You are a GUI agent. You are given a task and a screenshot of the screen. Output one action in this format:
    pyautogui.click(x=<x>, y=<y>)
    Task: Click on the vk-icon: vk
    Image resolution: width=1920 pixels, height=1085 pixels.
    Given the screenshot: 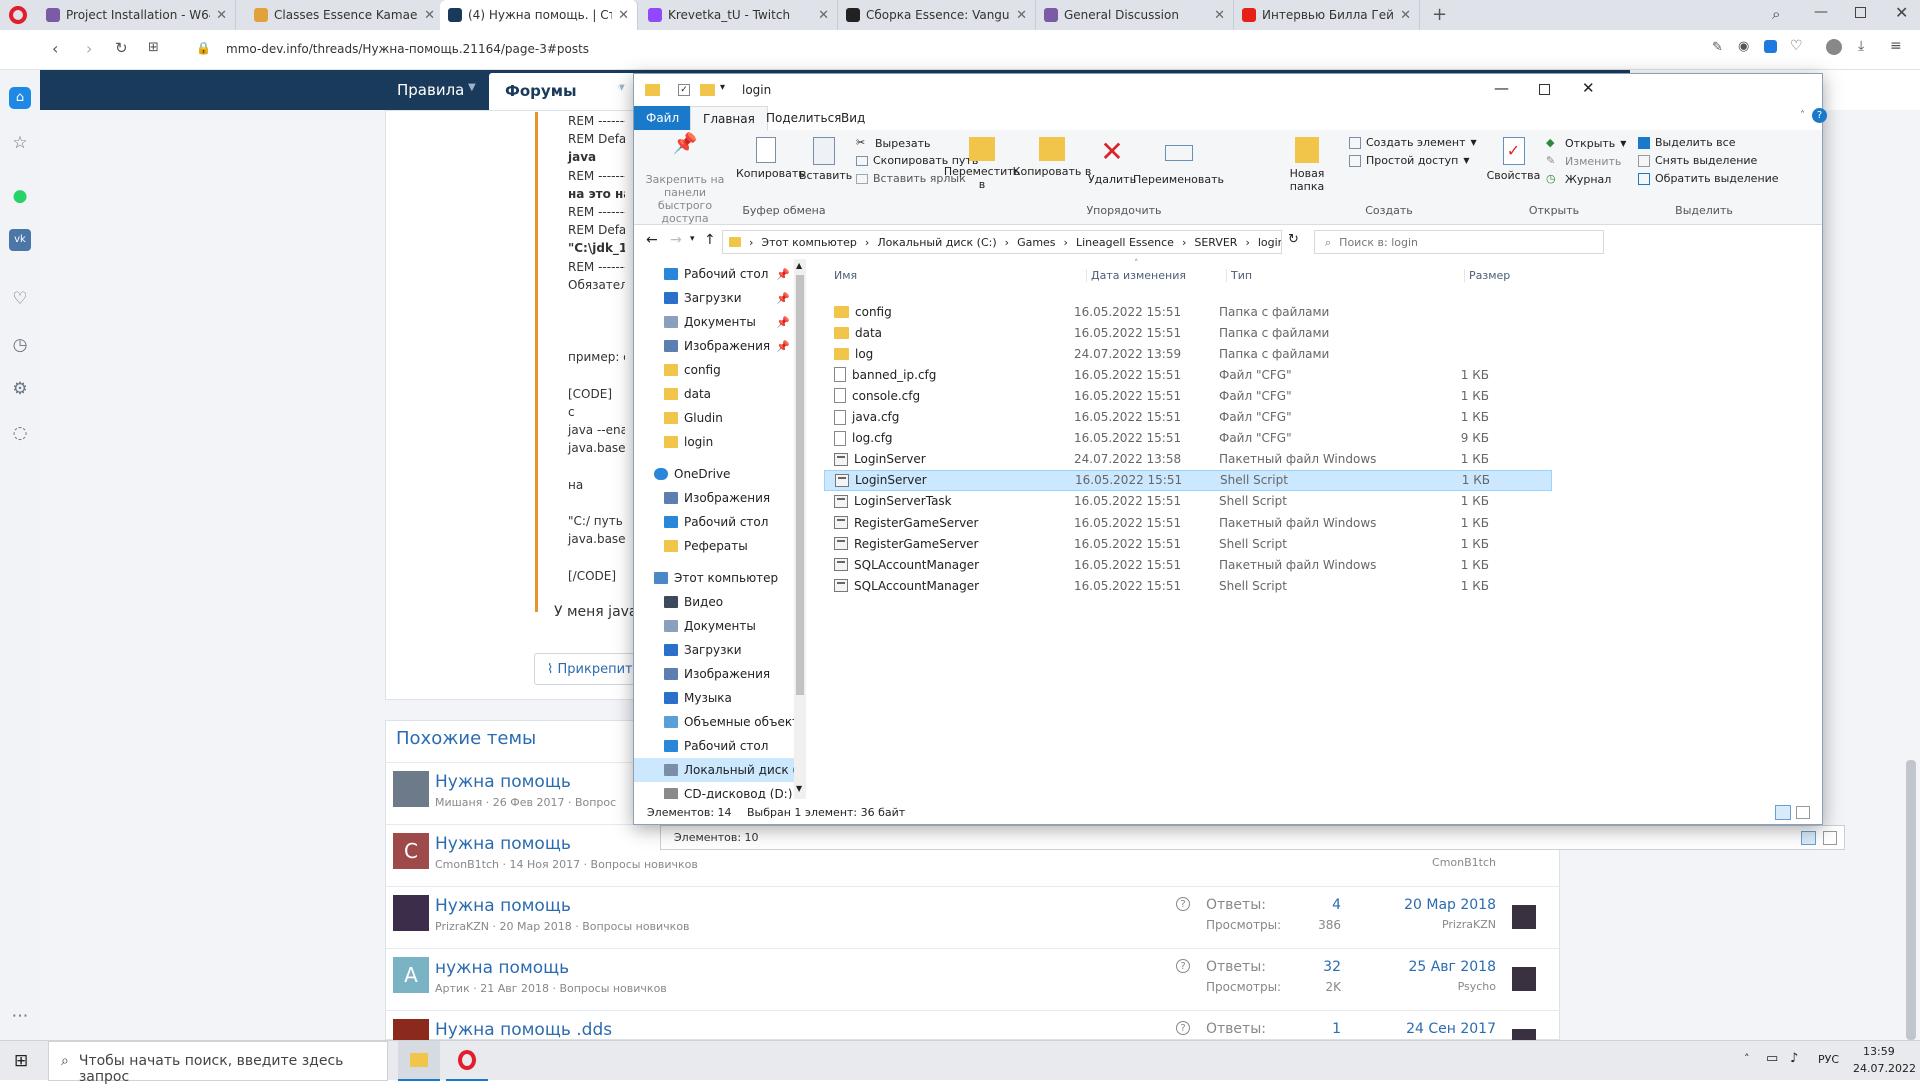 What is the action you would take?
    pyautogui.click(x=20, y=240)
    